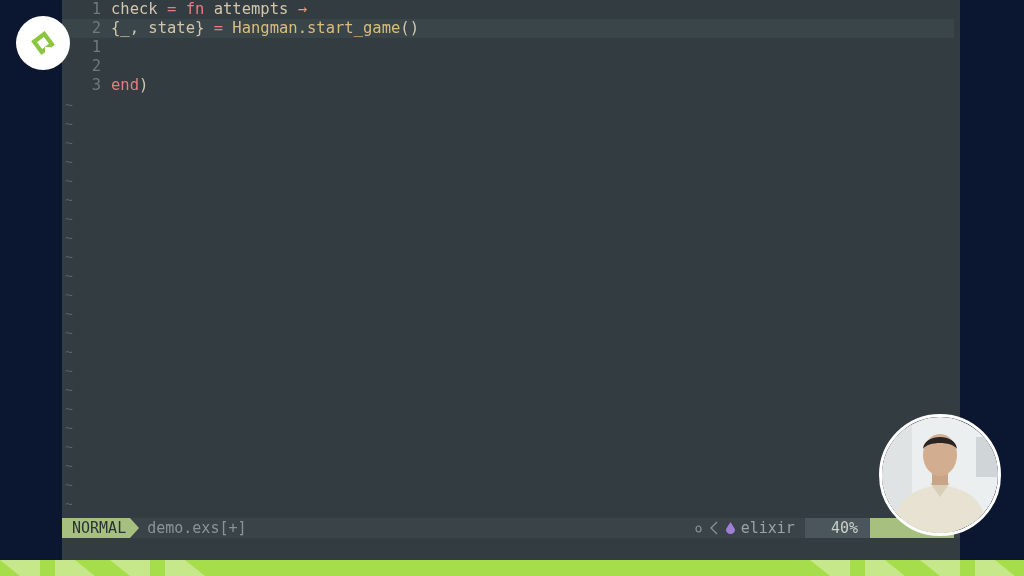  I want to click on logo-icon, so click(43, 43).